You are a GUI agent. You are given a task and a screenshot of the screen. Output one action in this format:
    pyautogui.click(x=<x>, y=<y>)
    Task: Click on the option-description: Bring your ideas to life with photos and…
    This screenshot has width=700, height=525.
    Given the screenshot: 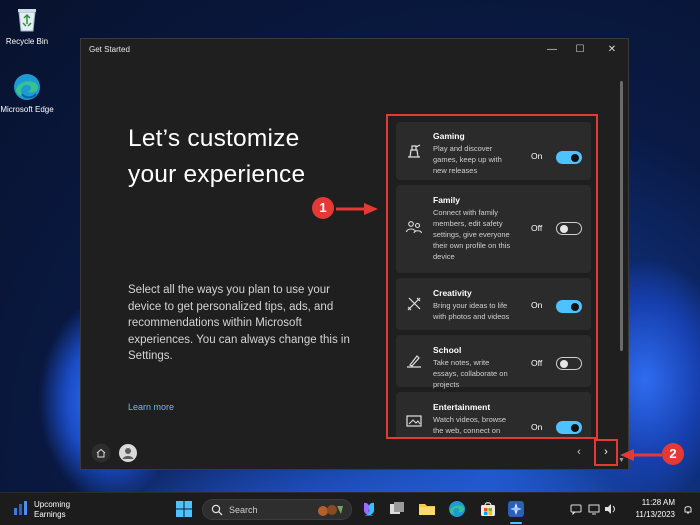 What is the action you would take?
    pyautogui.click(x=471, y=311)
    